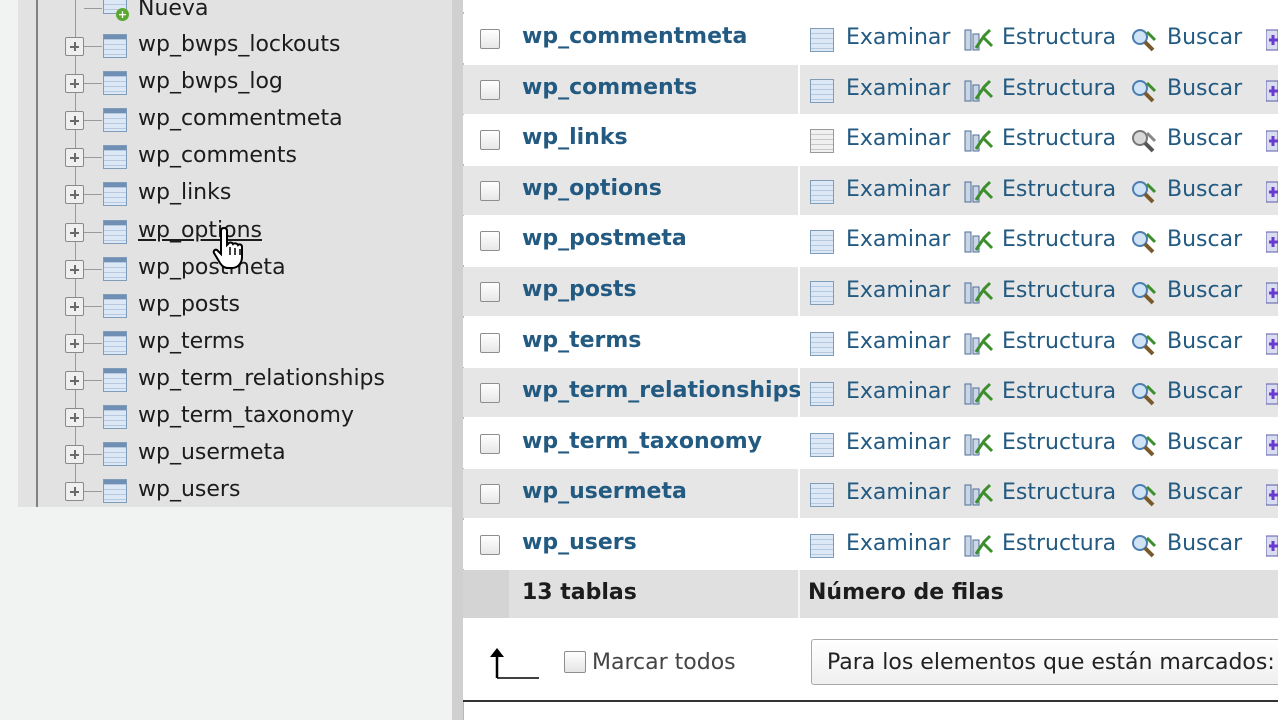 The image size is (1278, 720). Describe the element at coordinates (210, 81) in the screenshot. I see `tree-item-label: wp_bwps_log` at that location.